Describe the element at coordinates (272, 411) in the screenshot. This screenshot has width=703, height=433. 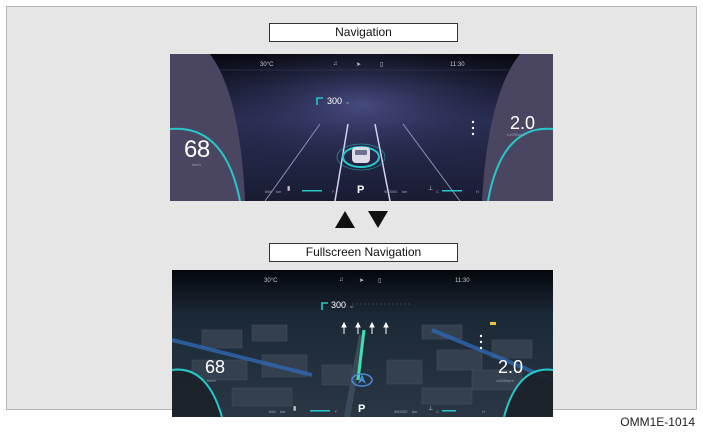
I see `fullscreen-range-readout: 666` at that location.